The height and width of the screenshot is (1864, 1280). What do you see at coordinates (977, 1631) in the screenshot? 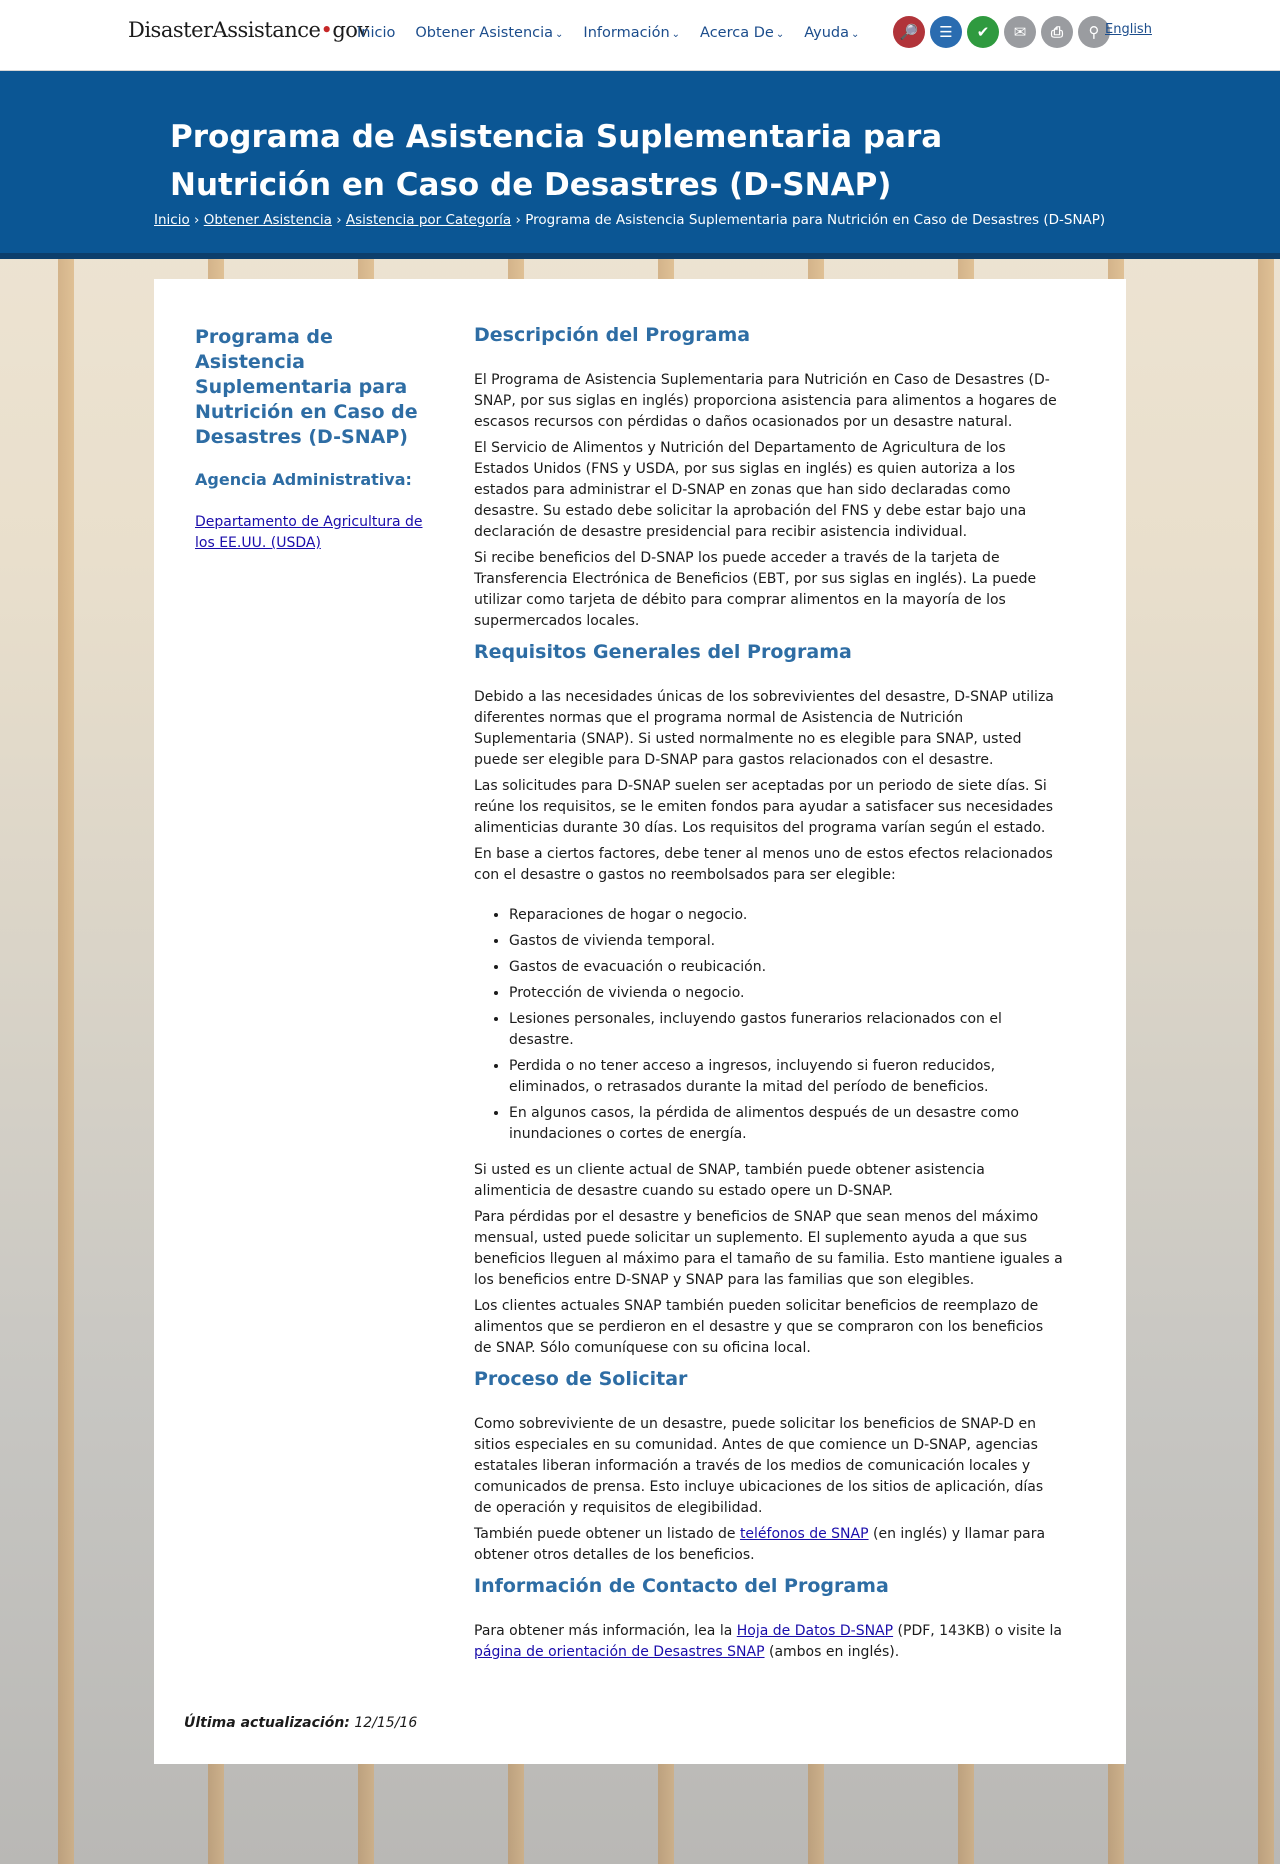
I see `text: (PDF, 143KB) o visite la` at bounding box center [977, 1631].